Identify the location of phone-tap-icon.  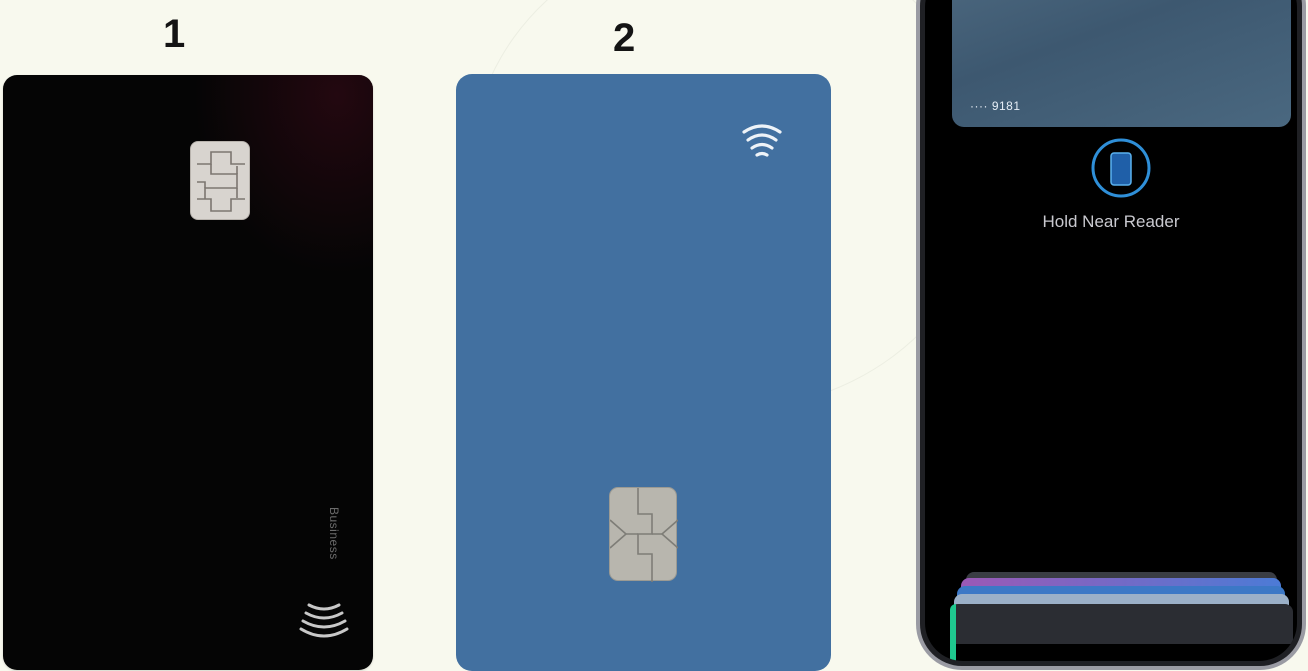
(1121, 168).